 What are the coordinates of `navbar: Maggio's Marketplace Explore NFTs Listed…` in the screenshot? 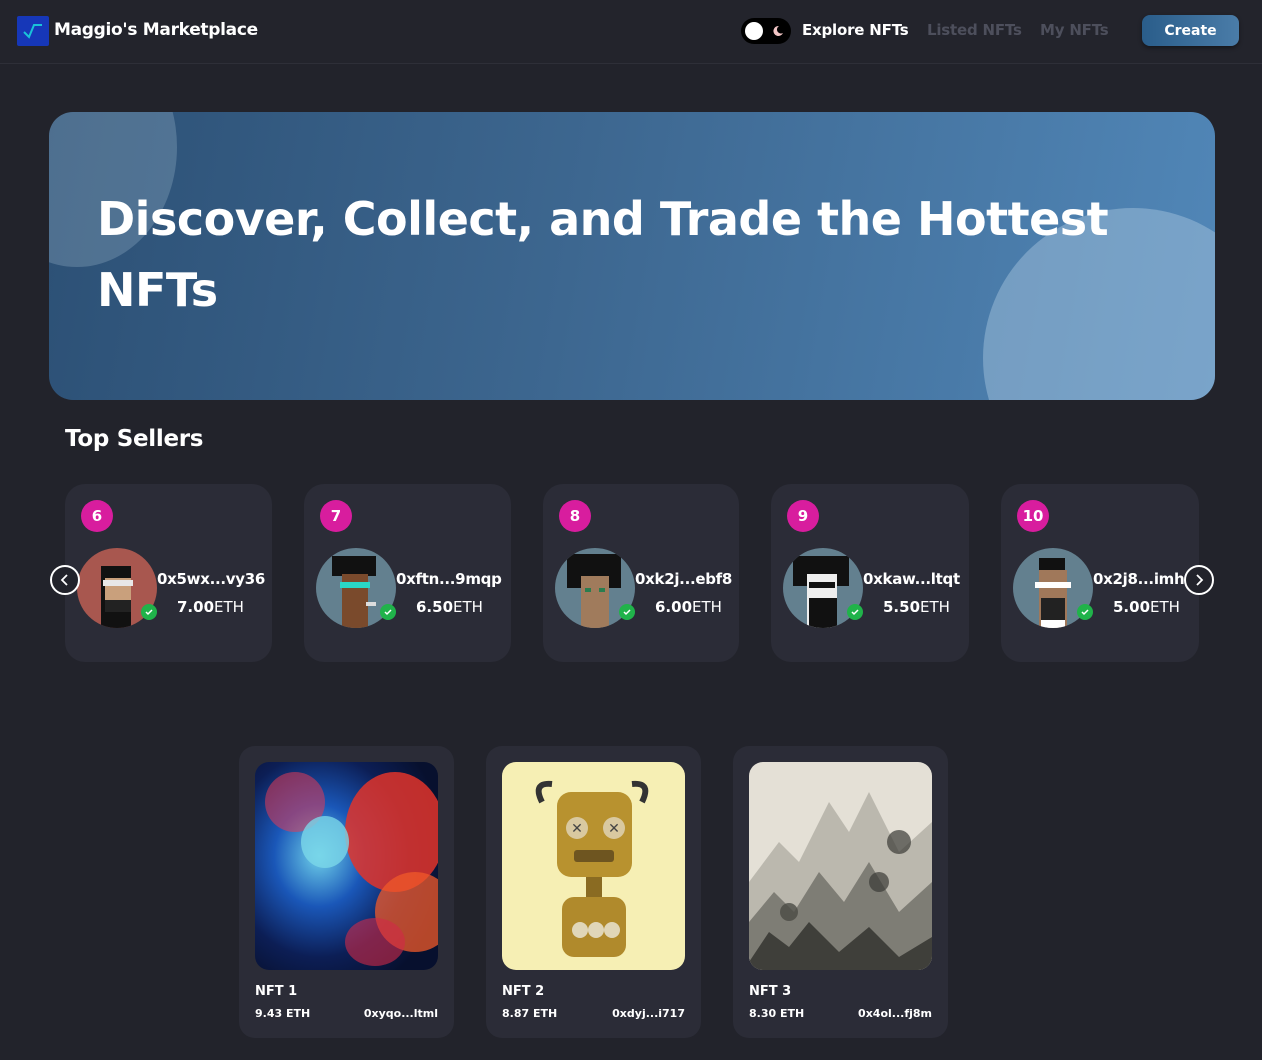 It's located at (631, 32).